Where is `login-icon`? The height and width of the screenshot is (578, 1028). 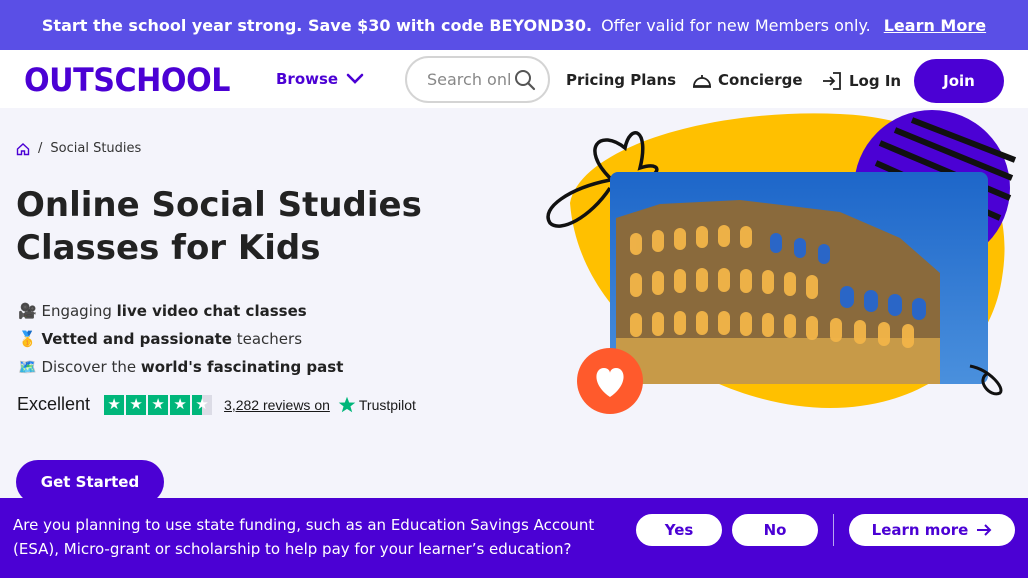 login-icon is located at coordinates (832, 81).